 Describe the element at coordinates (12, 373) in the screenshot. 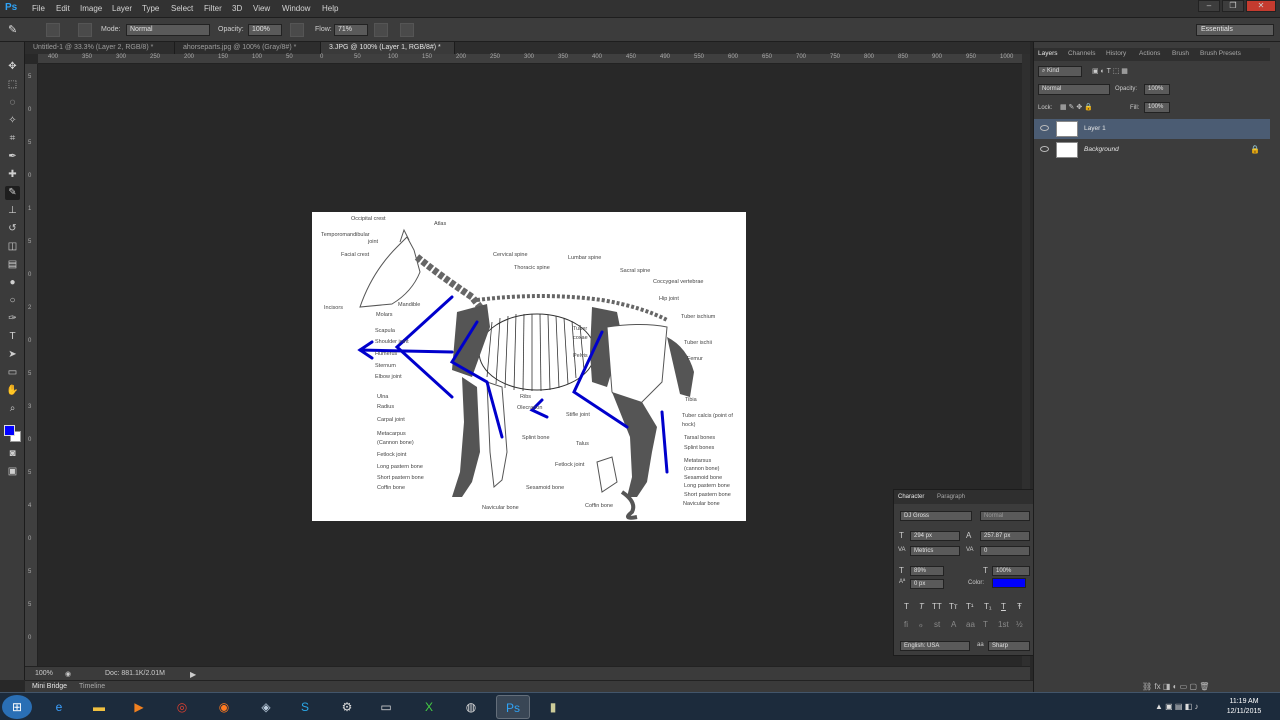

I see `shape-tool-icon: ▭` at that location.